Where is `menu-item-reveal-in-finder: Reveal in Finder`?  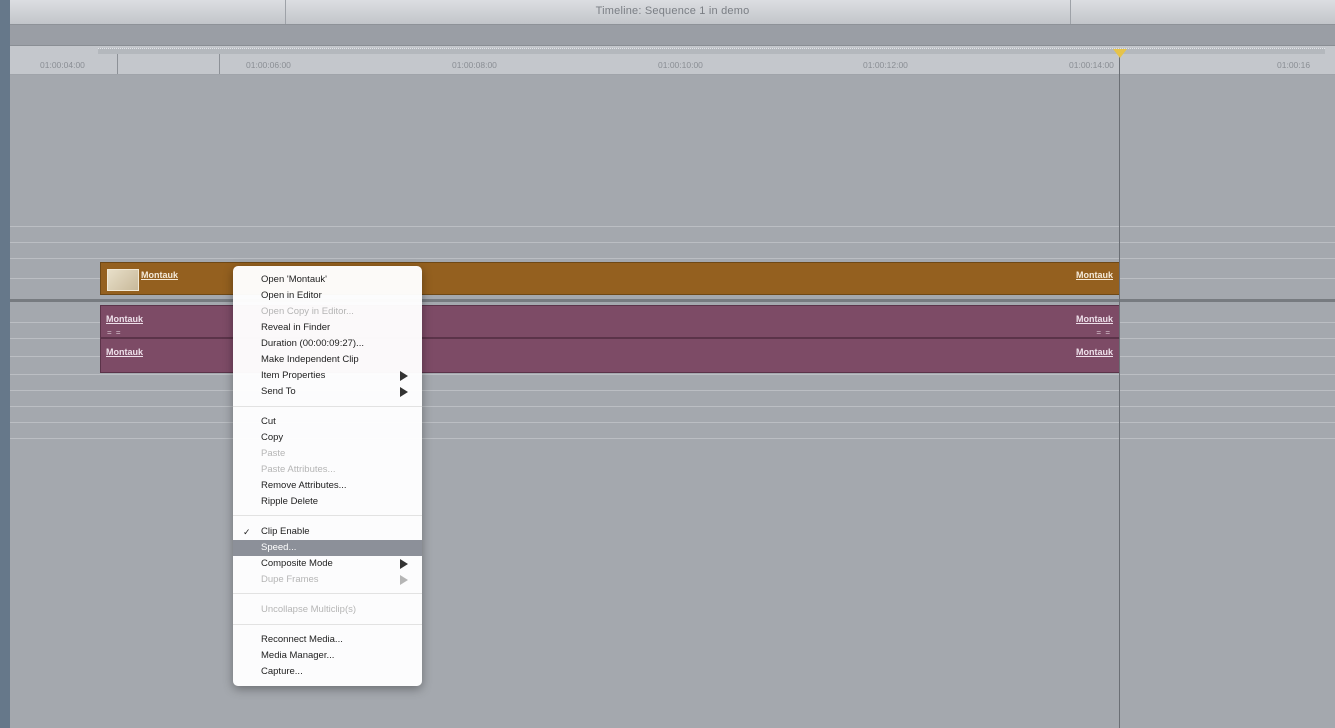 menu-item-reveal-in-finder: Reveal in Finder is located at coordinates (327, 328).